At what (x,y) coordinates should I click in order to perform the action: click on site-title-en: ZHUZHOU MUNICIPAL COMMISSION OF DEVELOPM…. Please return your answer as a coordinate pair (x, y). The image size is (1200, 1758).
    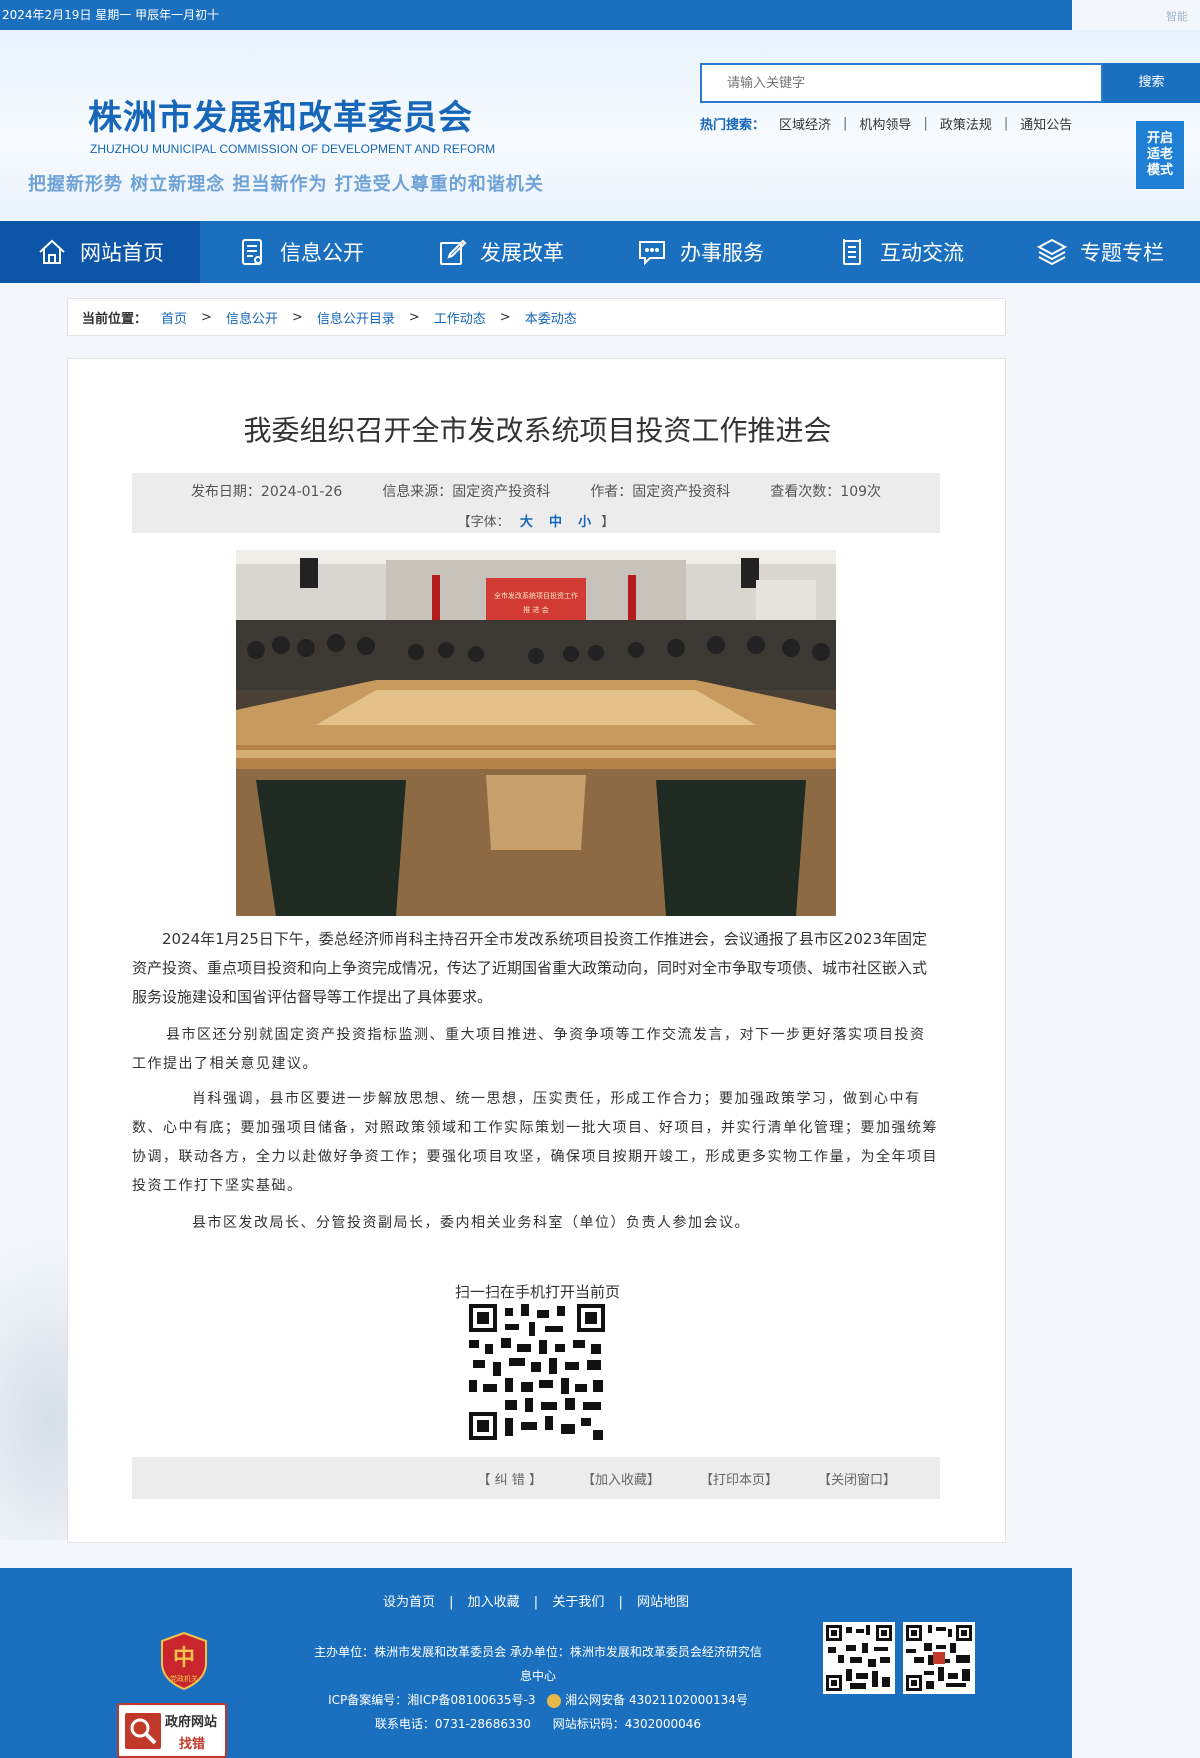
    Looking at the image, I should click on (293, 149).